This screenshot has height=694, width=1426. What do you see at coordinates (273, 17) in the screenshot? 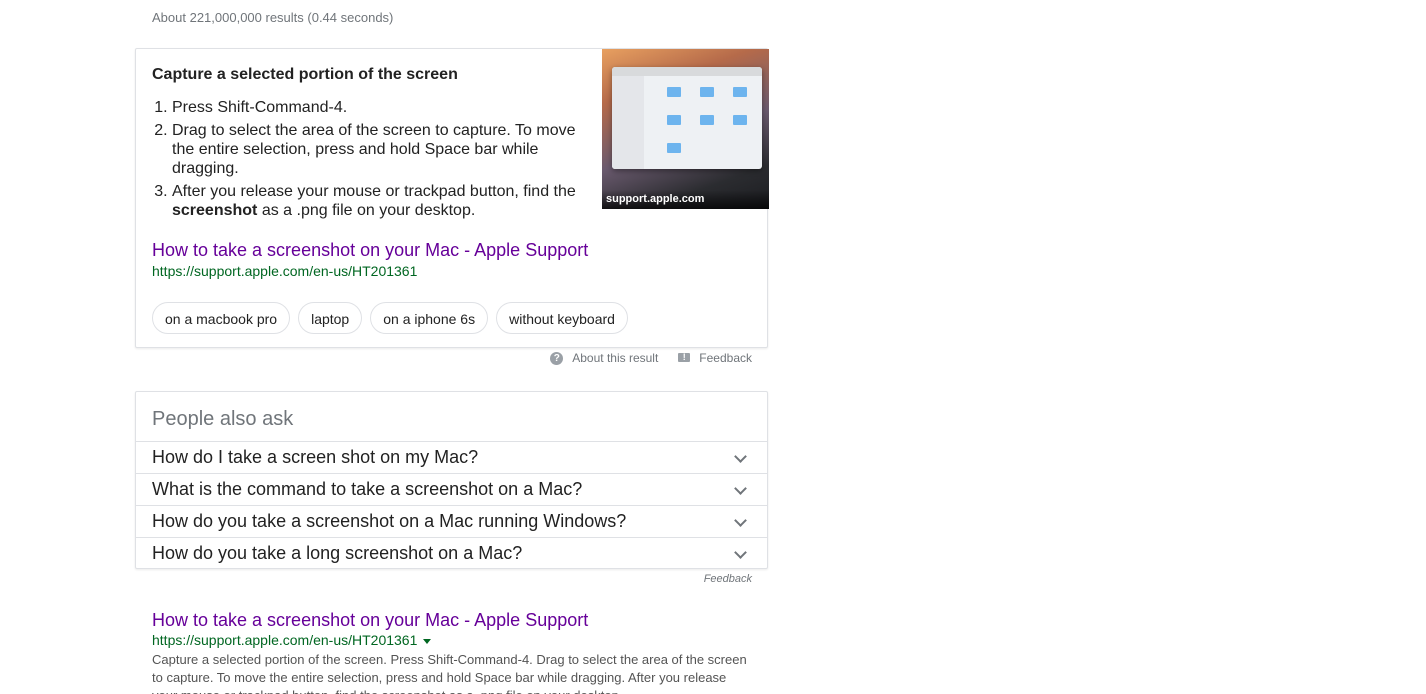
I see `result-stats: About 221,000,000 results (0.44 seconds)` at bounding box center [273, 17].